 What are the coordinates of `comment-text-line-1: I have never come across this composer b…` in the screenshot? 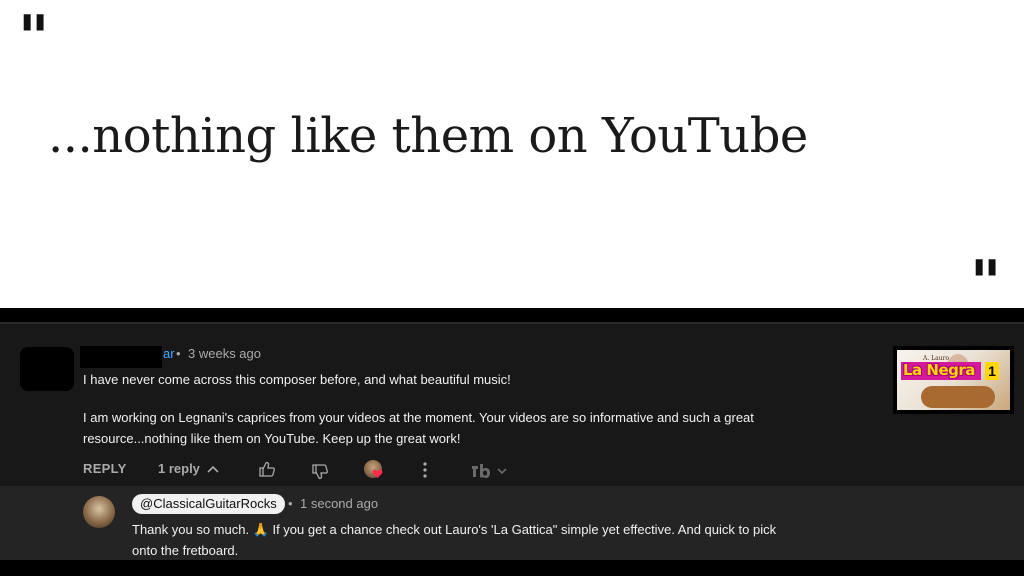 It's located at (297, 379).